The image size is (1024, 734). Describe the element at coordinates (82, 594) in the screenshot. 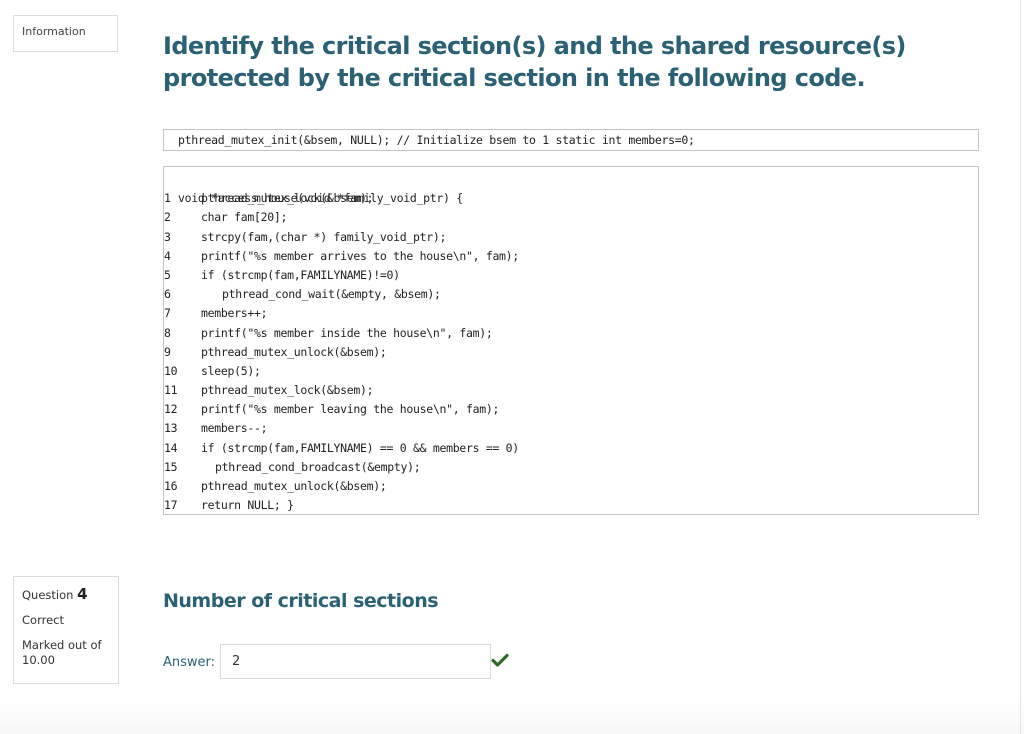

I see `question-number-value: 4` at that location.